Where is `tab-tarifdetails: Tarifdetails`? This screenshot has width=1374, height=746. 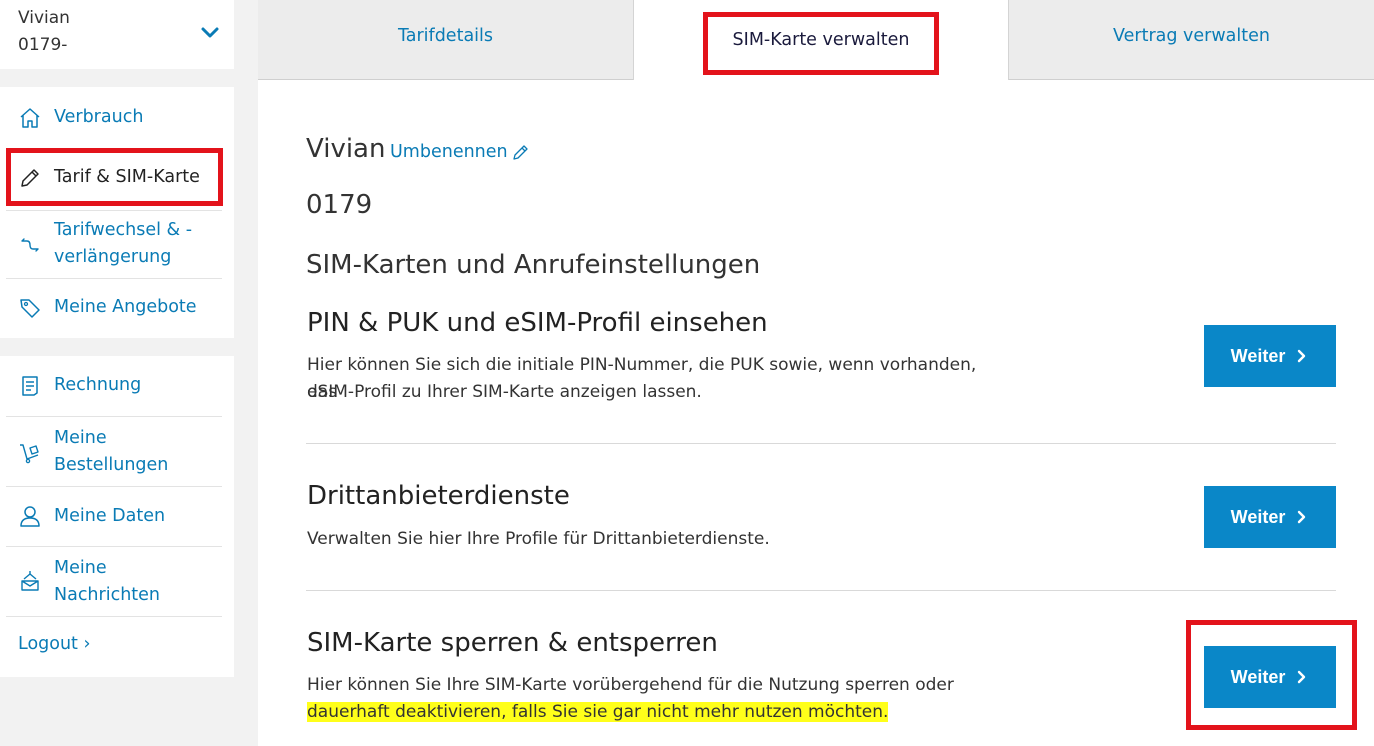
tab-tarifdetails: Tarifdetails is located at coordinates (445, 40).